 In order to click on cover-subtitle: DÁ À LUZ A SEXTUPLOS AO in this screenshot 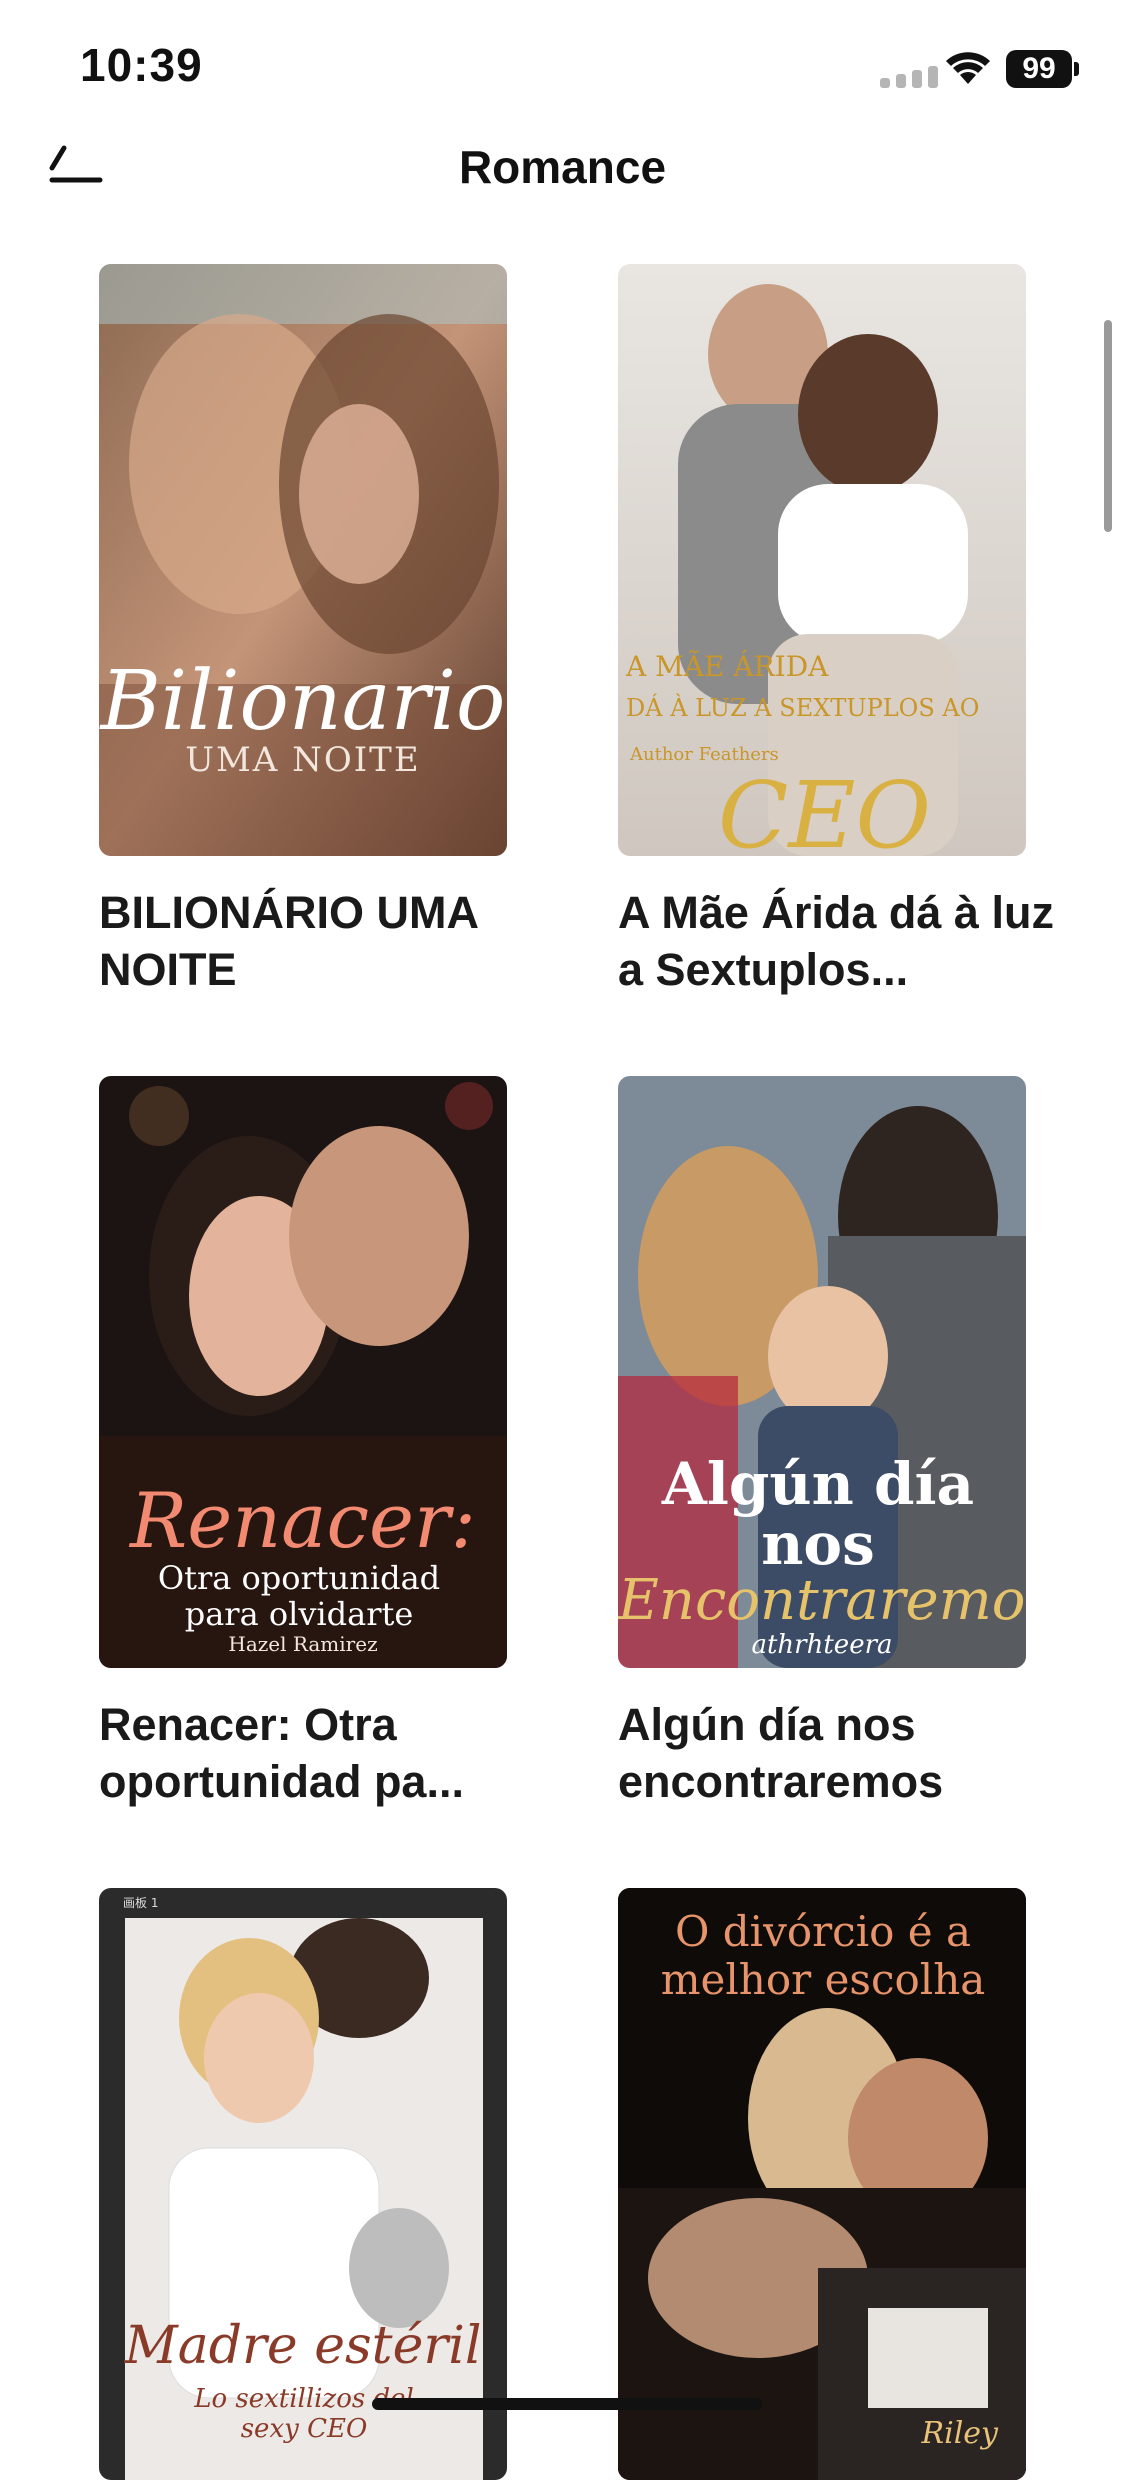, I will do `click(803, 708)`.